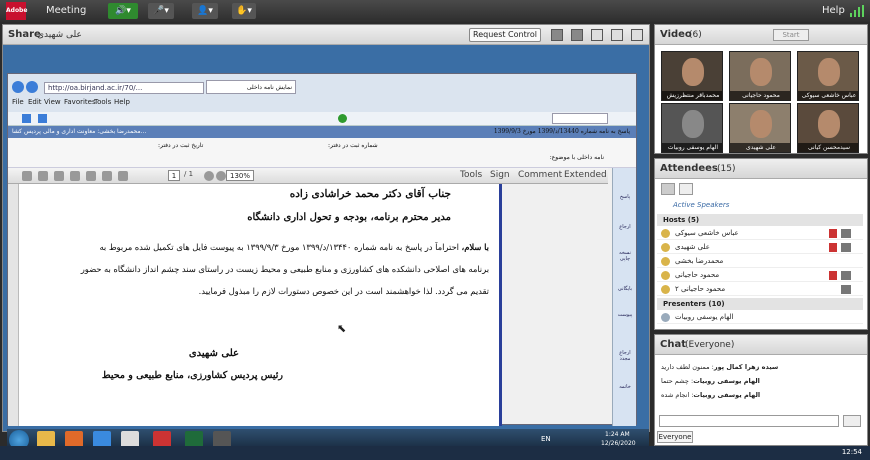  I want to click on video-tile: محمدباقر منتظرزیش, so click(692, 76).